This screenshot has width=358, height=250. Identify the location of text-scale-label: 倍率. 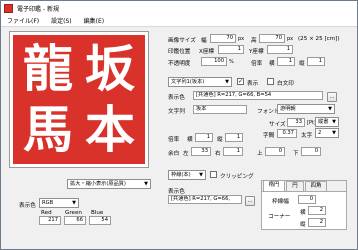
(174, 140).